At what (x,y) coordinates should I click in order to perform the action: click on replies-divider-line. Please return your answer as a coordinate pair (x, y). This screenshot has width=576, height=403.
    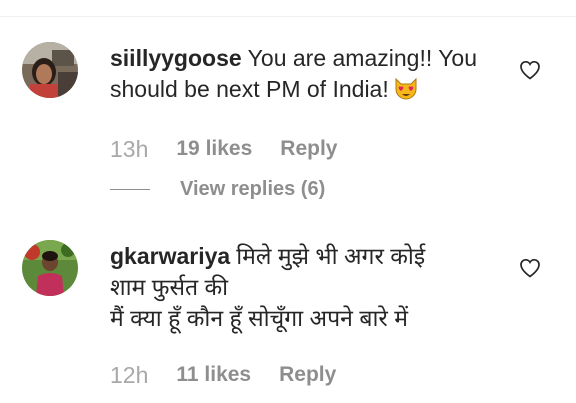
    Looking at the image, I should click on (130, 189).